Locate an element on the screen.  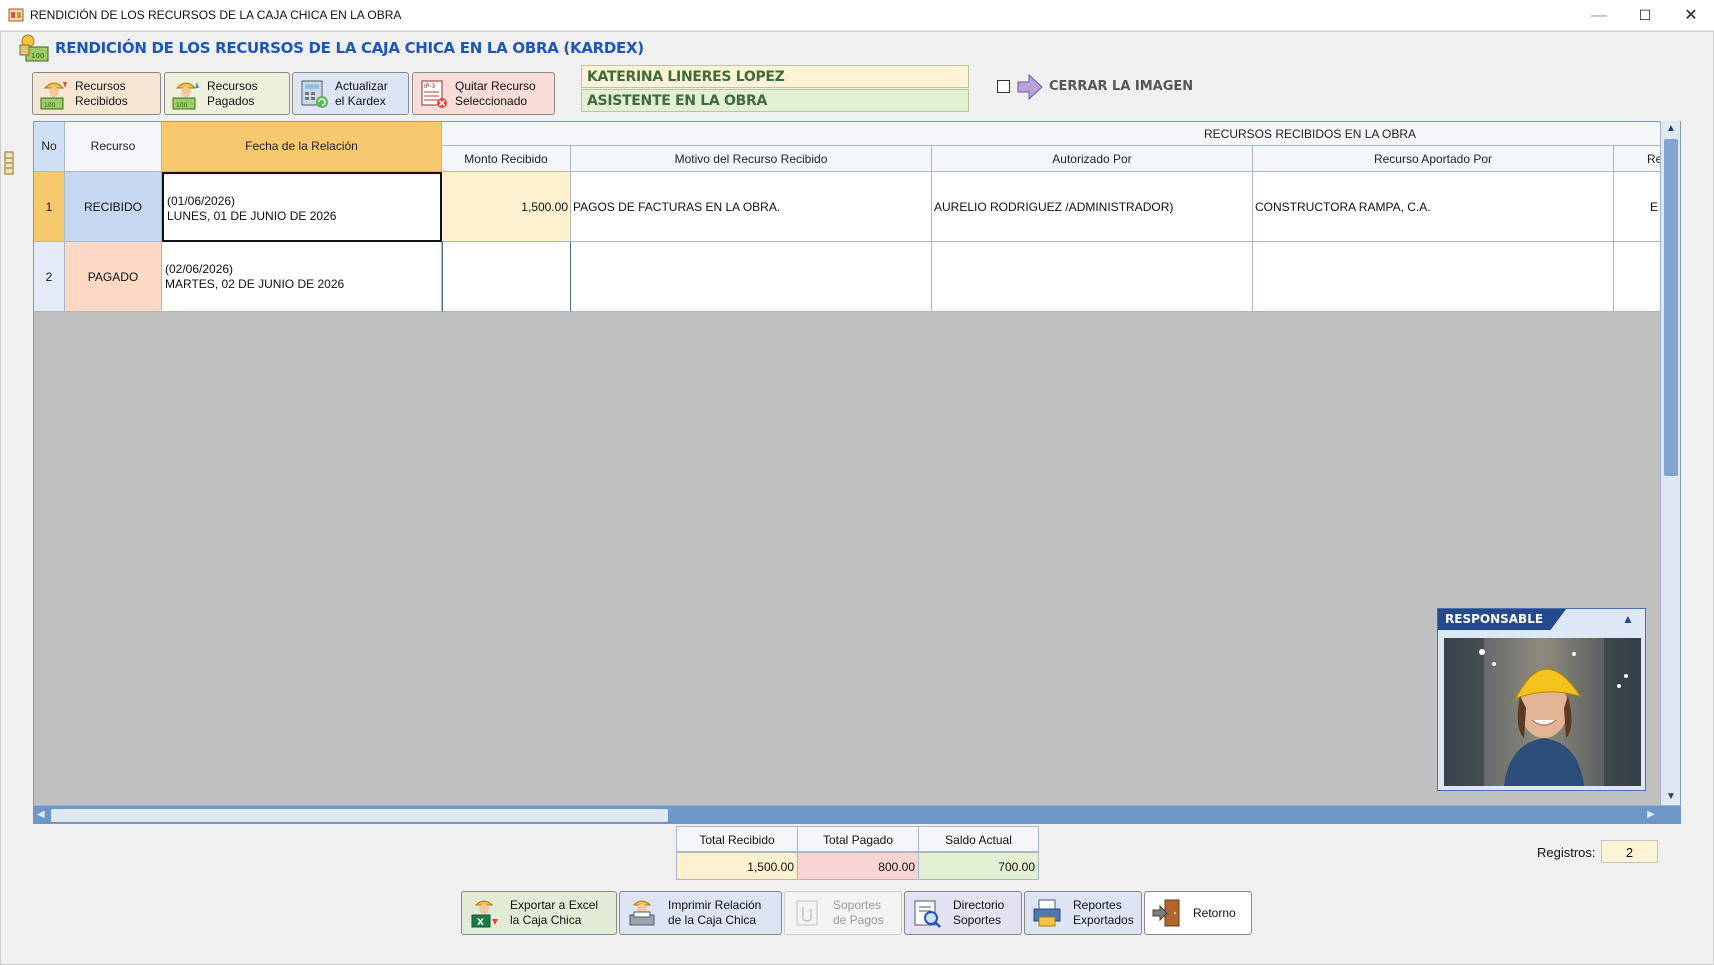
saldo-actual-value: 700.00 is located at coordinates (978, 866).